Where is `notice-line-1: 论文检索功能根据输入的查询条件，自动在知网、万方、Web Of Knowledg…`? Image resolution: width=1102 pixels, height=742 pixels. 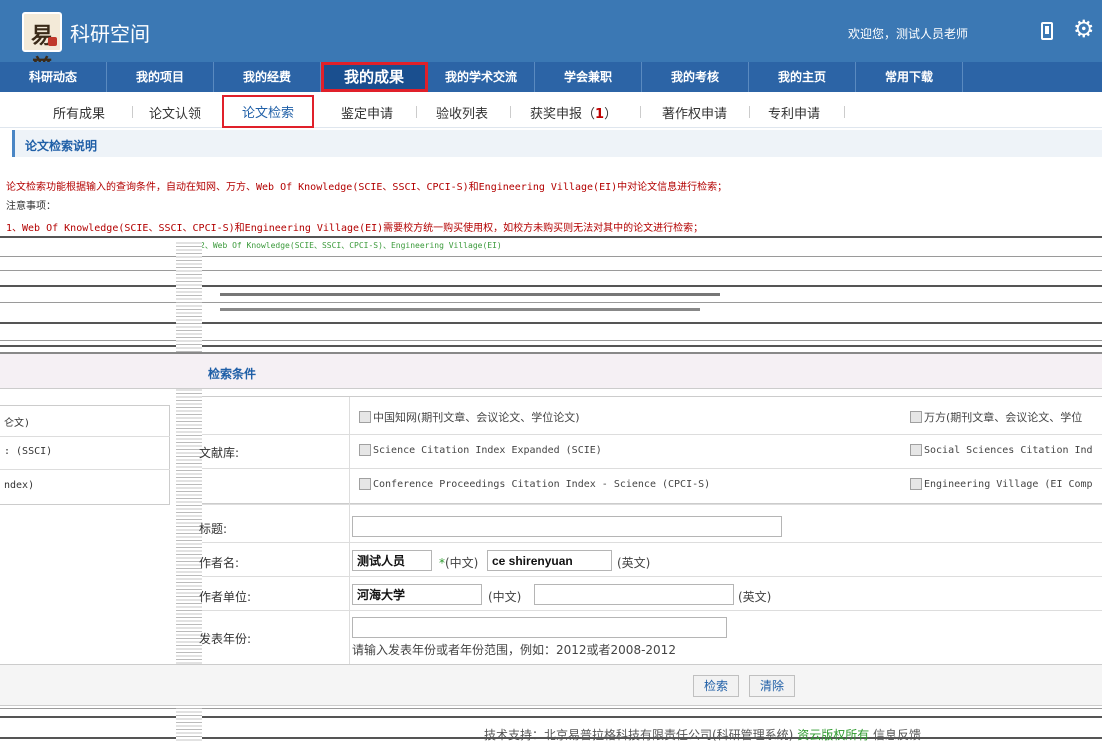
notice-line-1: 论文检索功能根据输入的查询条件，自动在知网、万方、Web Of Knowledg… is located at coordinates (367, 187).